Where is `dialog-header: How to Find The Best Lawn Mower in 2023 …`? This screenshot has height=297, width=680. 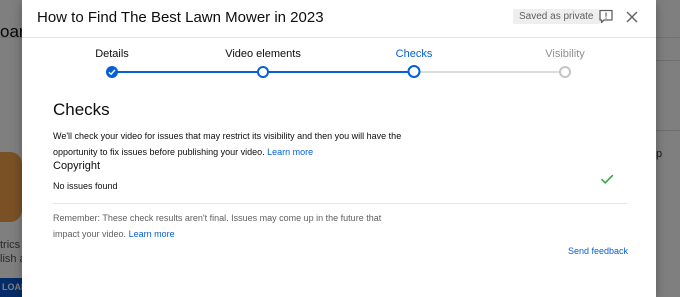 dialog-header: How to Find The Best Lawn Mower in 2023 … is located at coordinates (339, 19).